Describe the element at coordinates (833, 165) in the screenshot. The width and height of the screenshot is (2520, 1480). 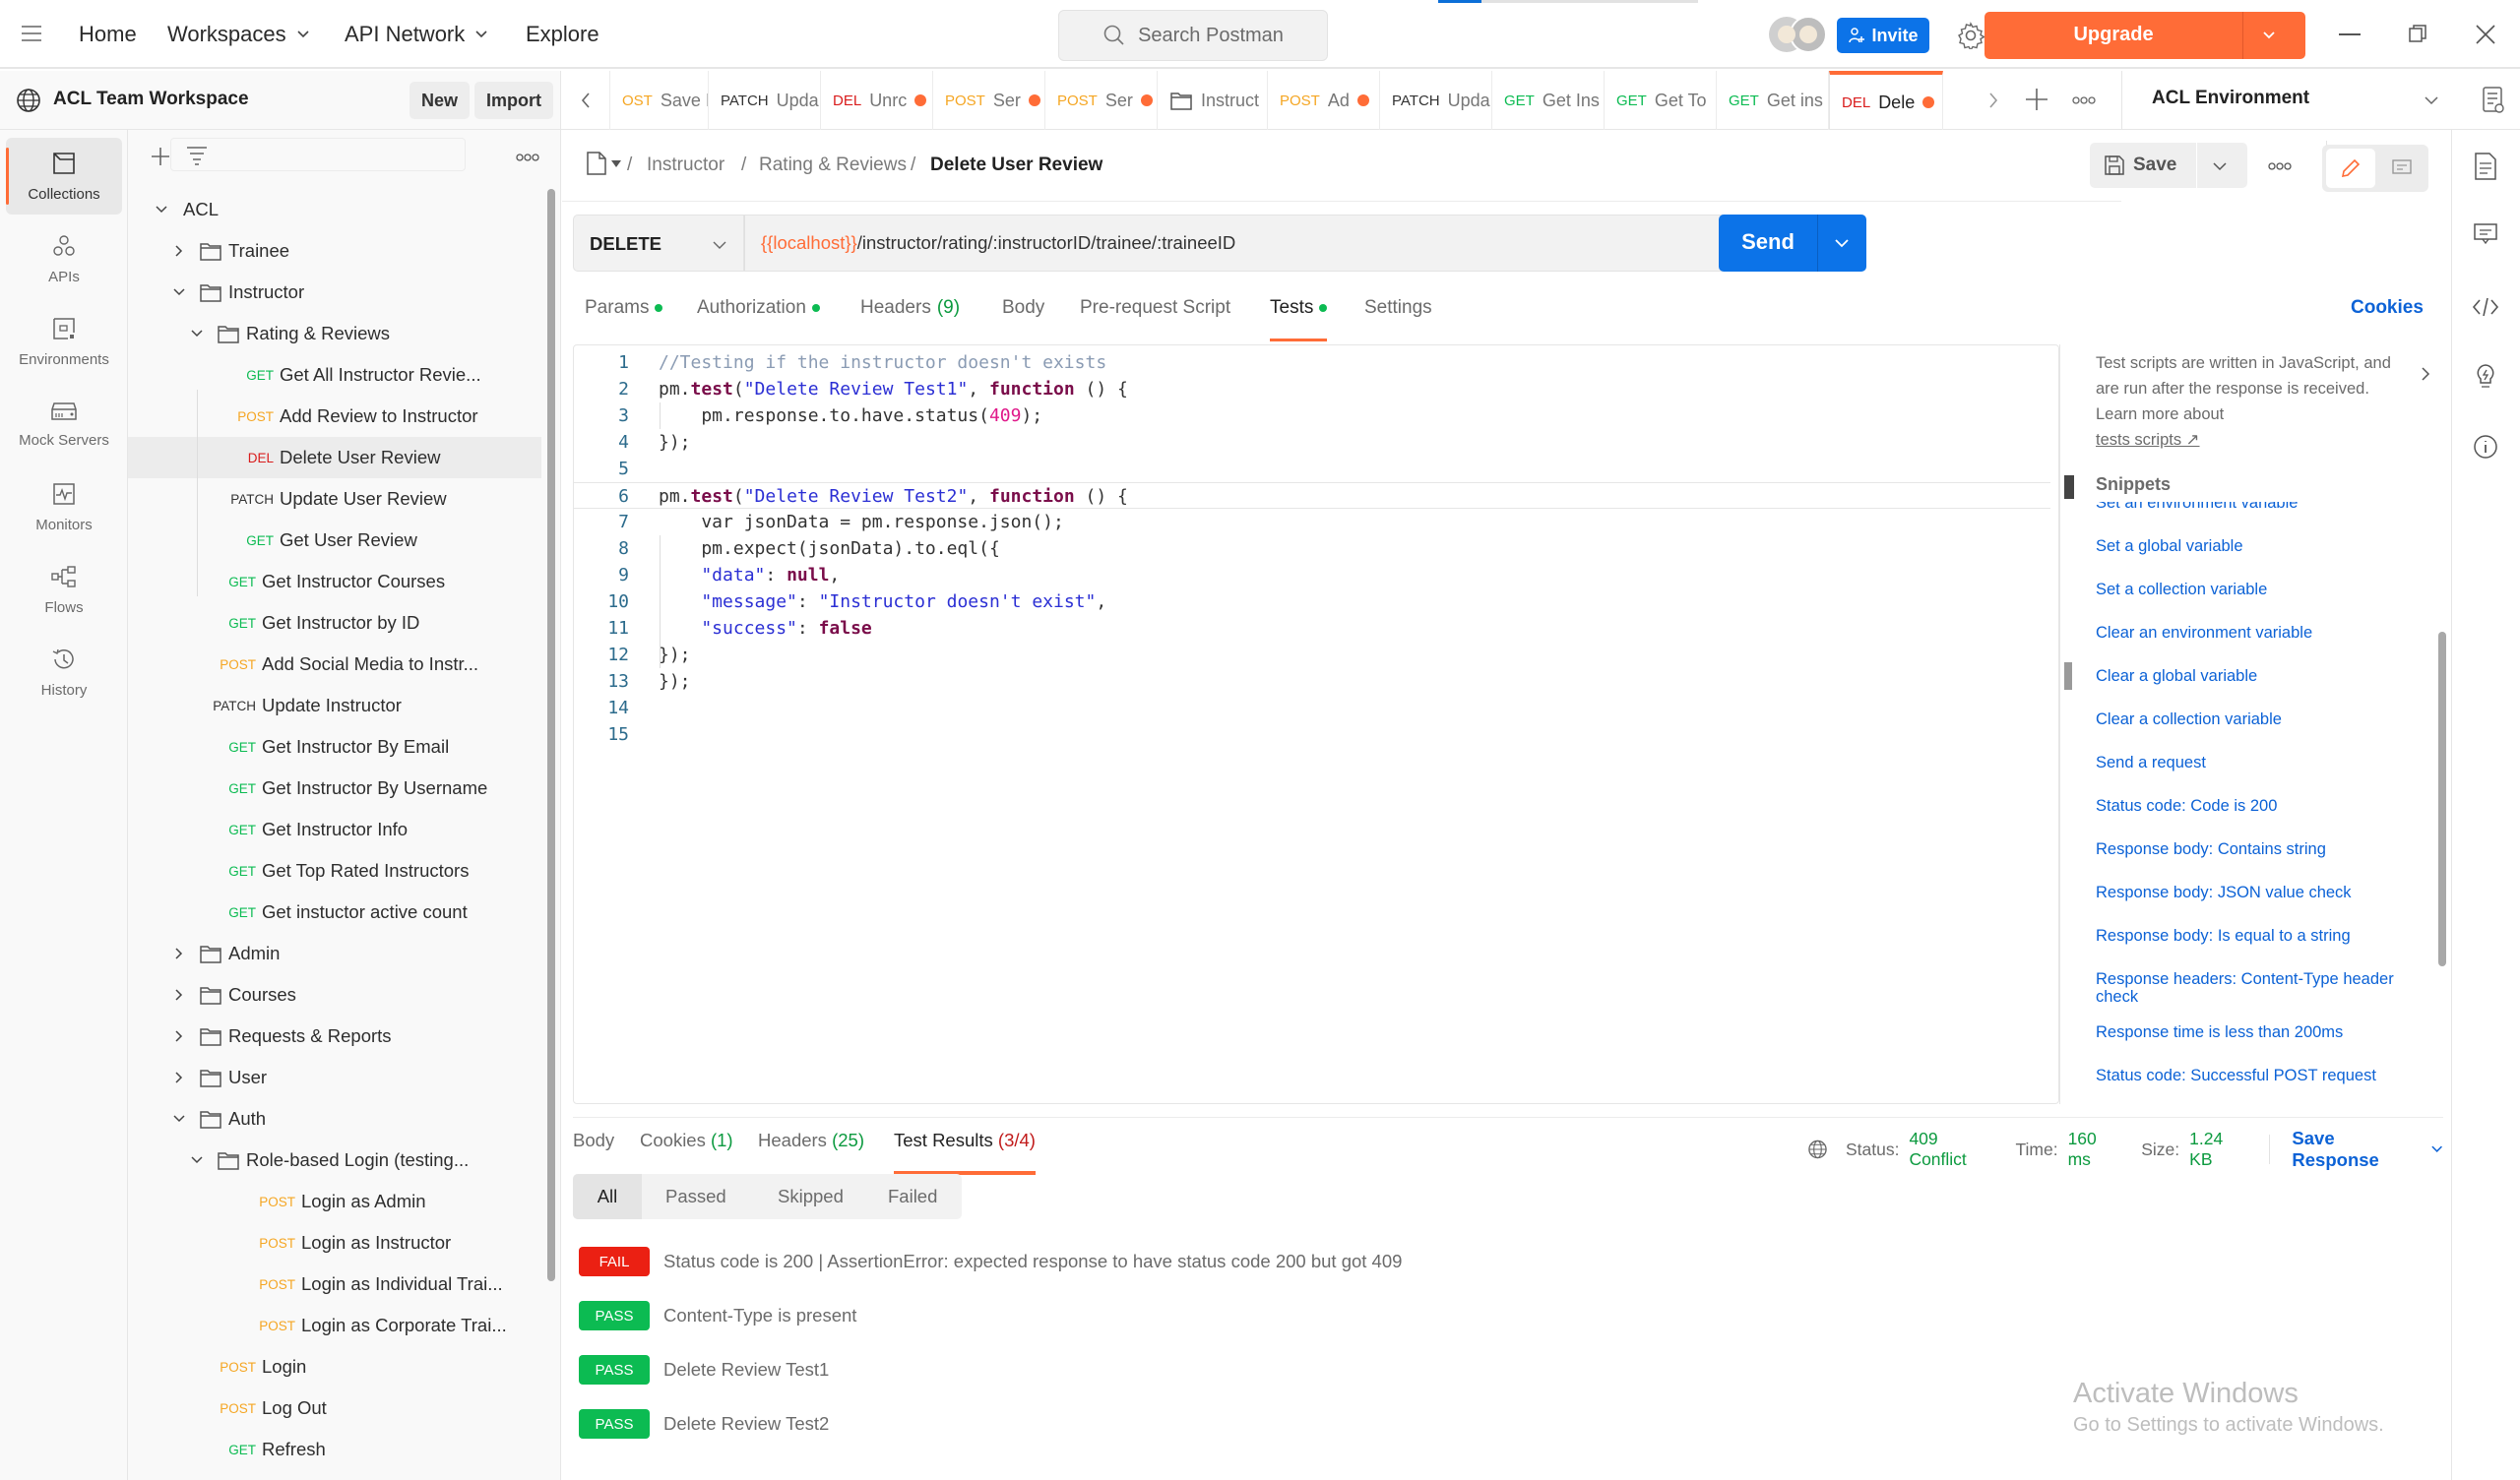
I see `breadcrumb-rating-reviews: Rating & Reviews` at that location.